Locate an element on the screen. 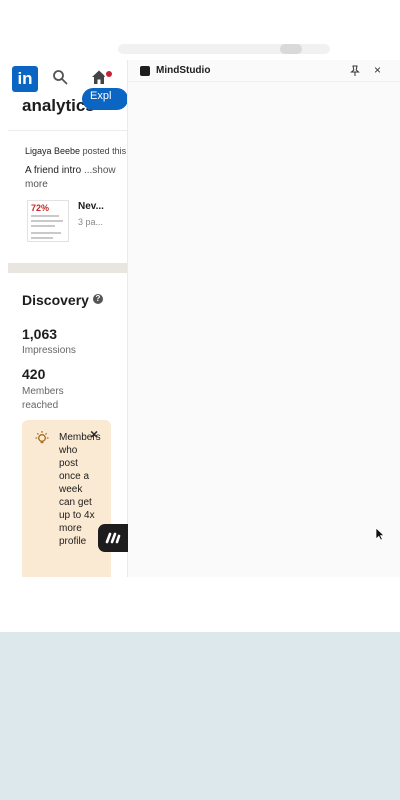 The image size is (400, 800). document-thumbnail-stat: 72% is located at coordinates (40, 208).